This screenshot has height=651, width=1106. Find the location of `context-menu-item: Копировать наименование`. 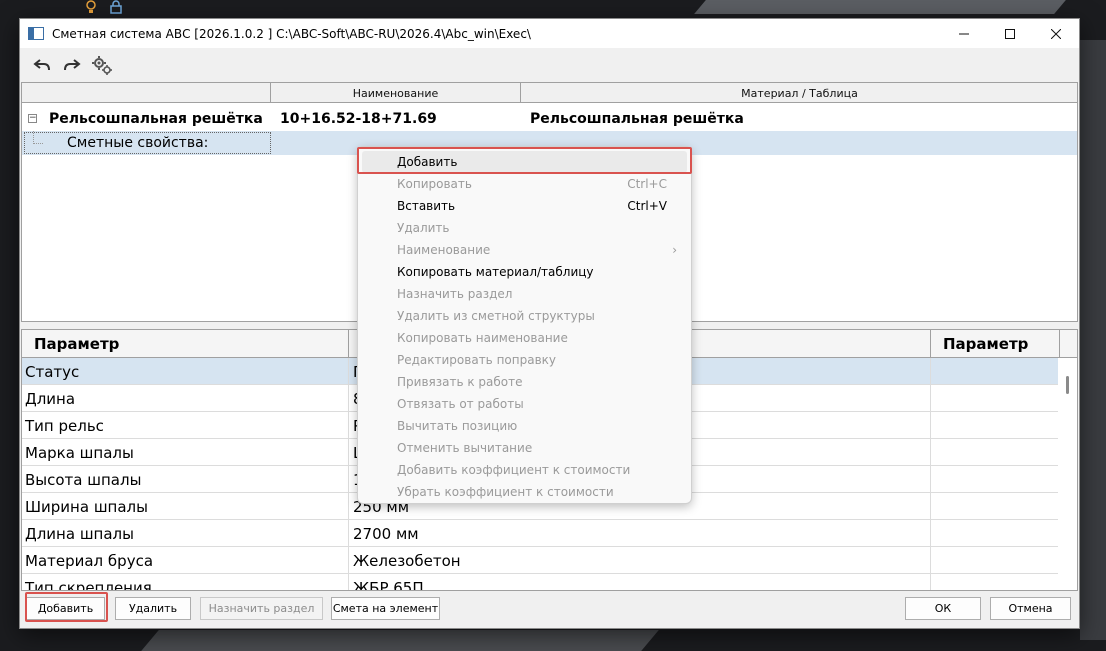

context-menu-item: Копировать наименование is located at coordinates (524, 338).